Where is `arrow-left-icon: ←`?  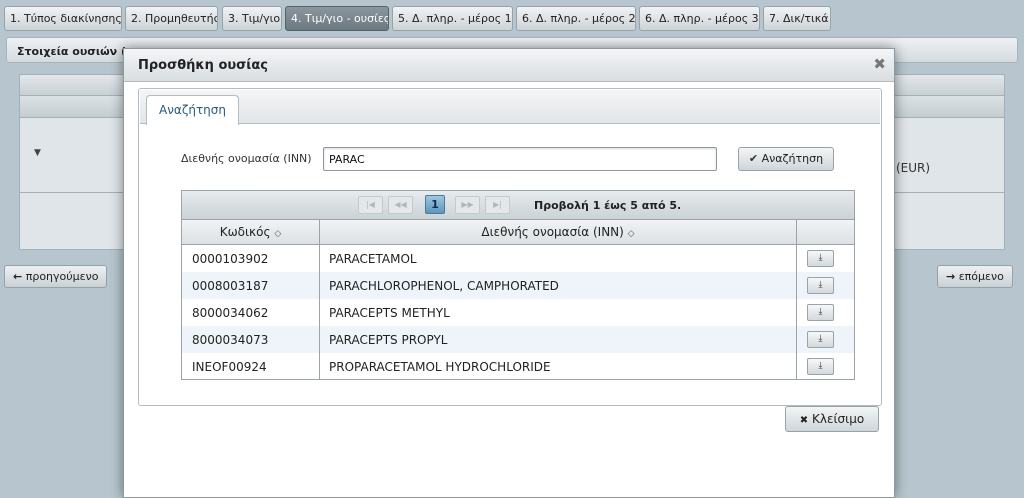 arrow-left-icon: ← is located at coordinates (18, 276).